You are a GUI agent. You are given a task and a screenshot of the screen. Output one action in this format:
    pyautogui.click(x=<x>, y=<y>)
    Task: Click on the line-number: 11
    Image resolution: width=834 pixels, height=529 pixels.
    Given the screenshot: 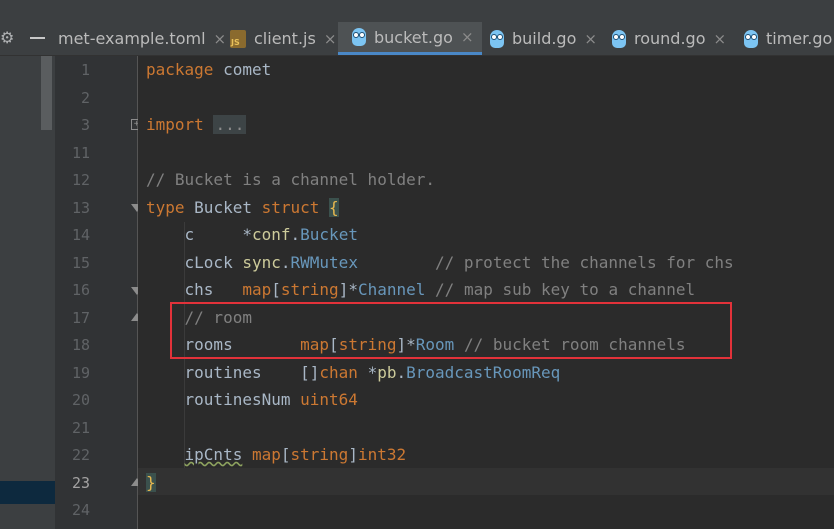 What is the action you would take?
    pyautogui.click(x=80, y=153)
    